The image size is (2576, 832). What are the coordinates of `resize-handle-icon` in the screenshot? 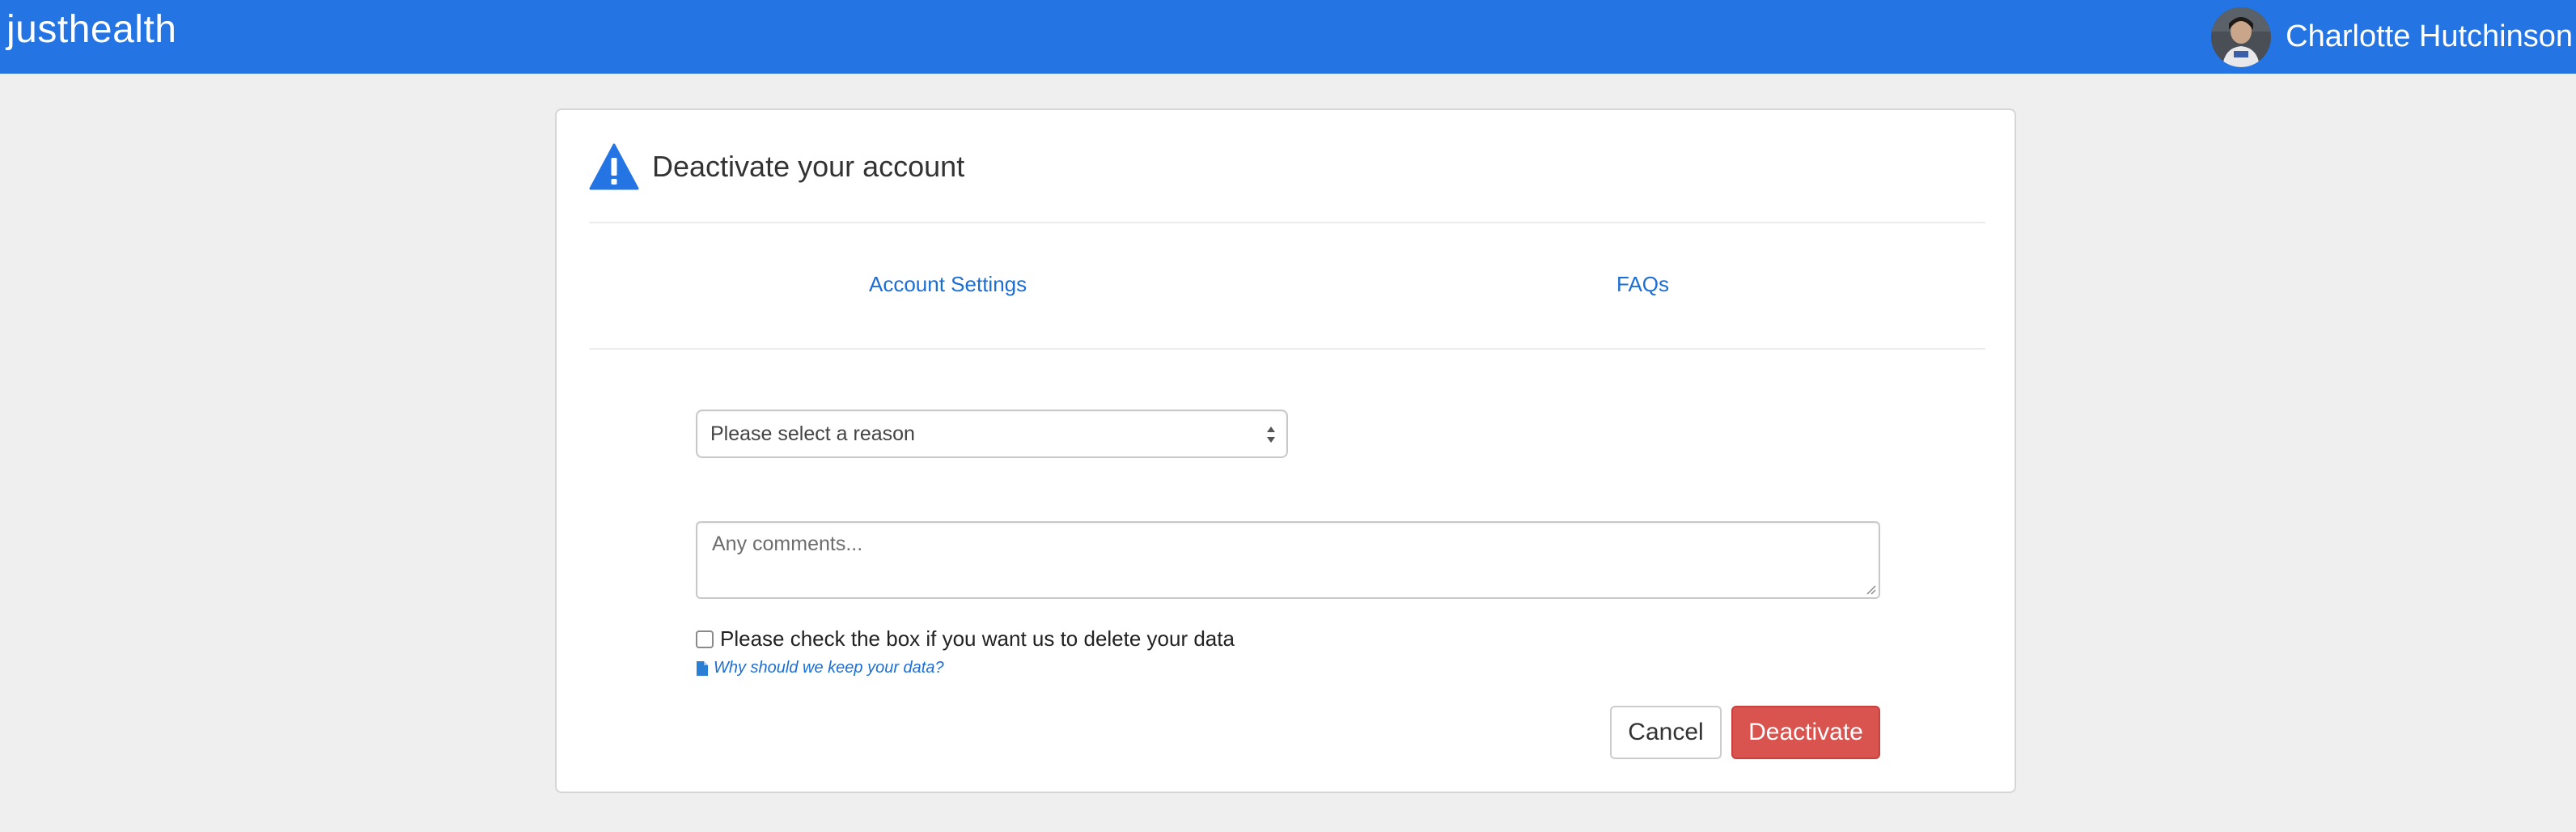 It's located at (1870, 589).